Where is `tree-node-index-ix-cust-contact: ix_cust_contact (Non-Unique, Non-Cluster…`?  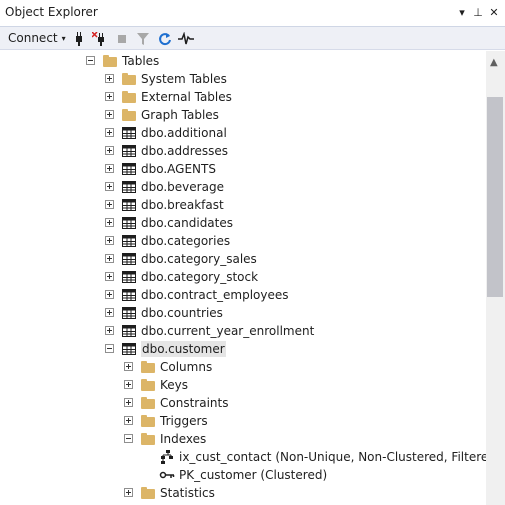 tree-node-index-ix-cust-contact: ix_cust_contact (Non-Unique, Non-Cluster… is located at coordinates (243, 457).